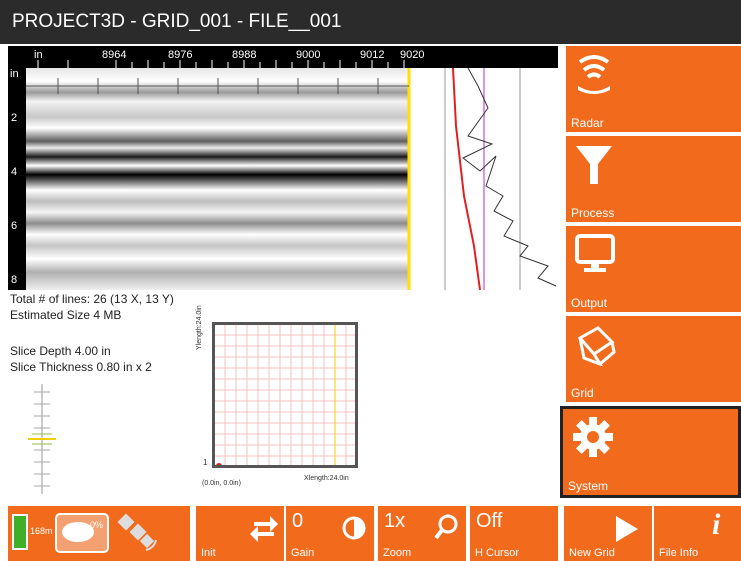 This screenshot has width=741, height=561. I want to click on grid-menu-button: Grid, so click(653, 359).